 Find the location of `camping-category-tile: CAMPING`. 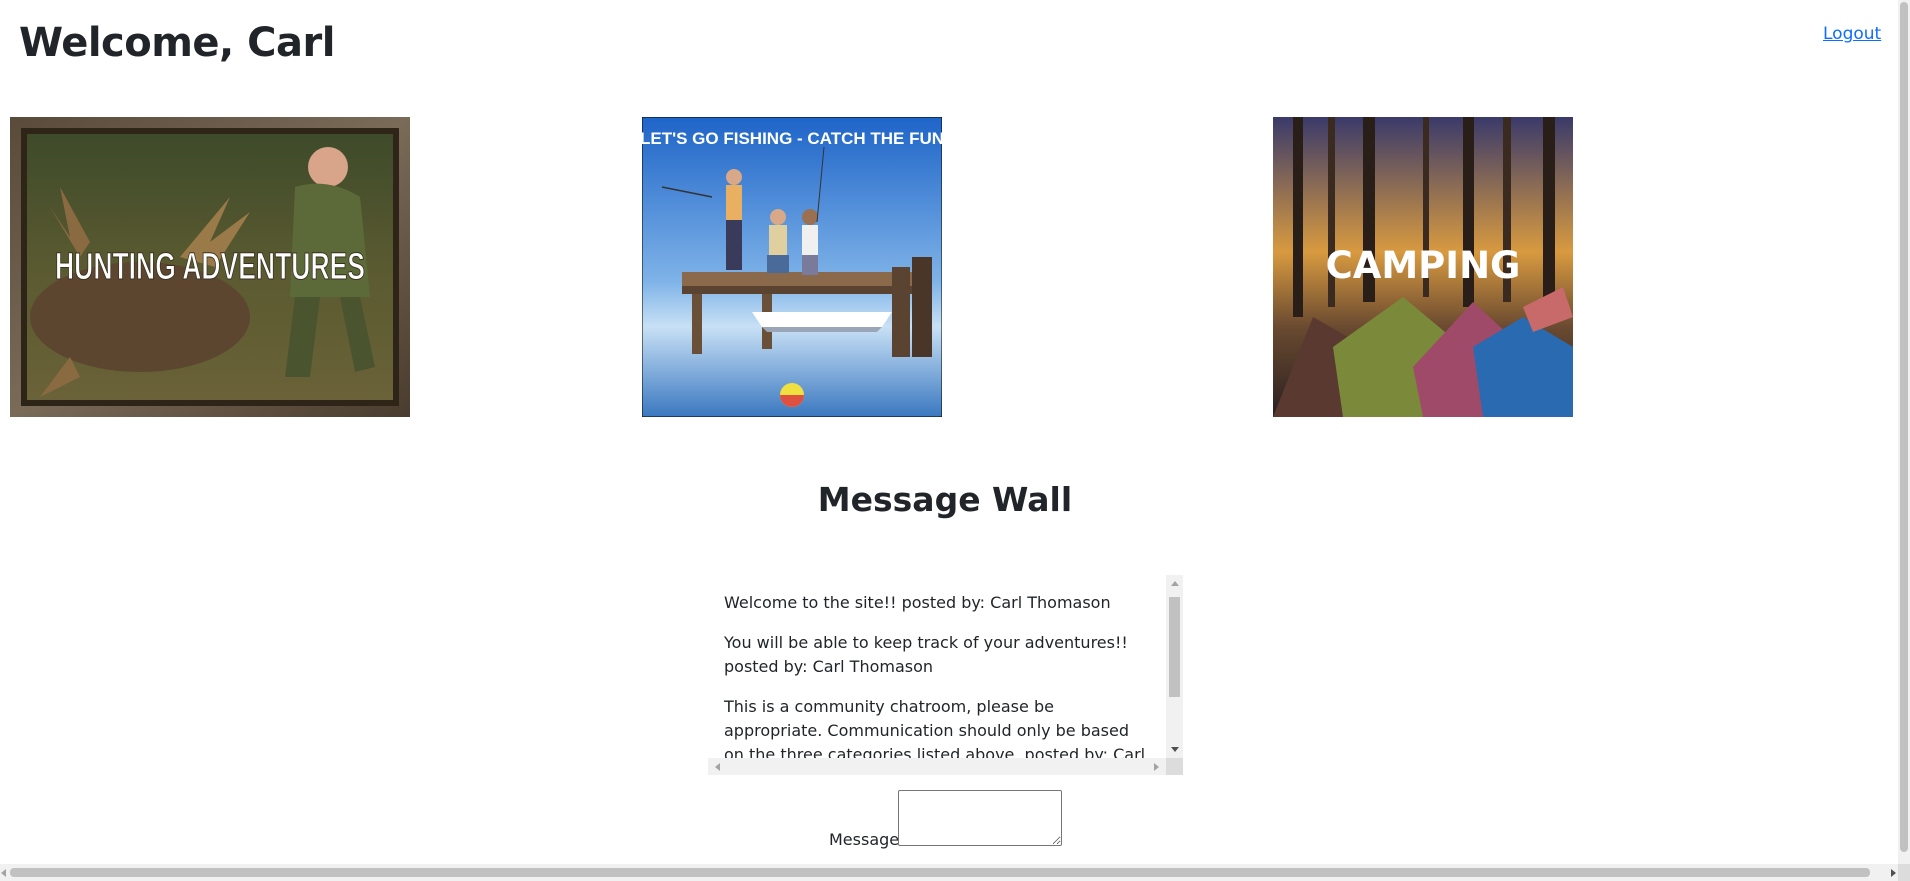

camping-category-tile: CAMPING is located at coordinates (1423, 267).